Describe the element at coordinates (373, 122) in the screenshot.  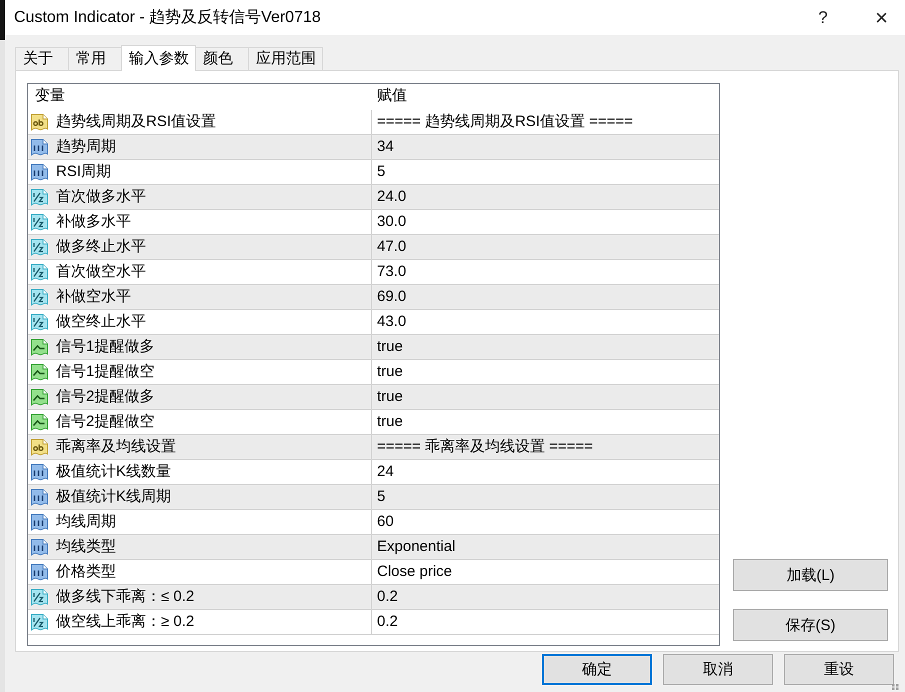
I see `table-row: 趋势线周期及RSI值设置 ===== 趋势线周期及RSI值设置 =====` at that location.